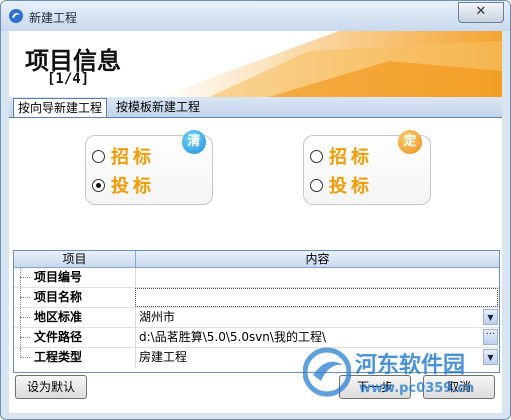 Image resolution: width=511 pixels, height=420 pixels. I want to click on radio-right-zhaobiao: 招标, so click(341, 156).